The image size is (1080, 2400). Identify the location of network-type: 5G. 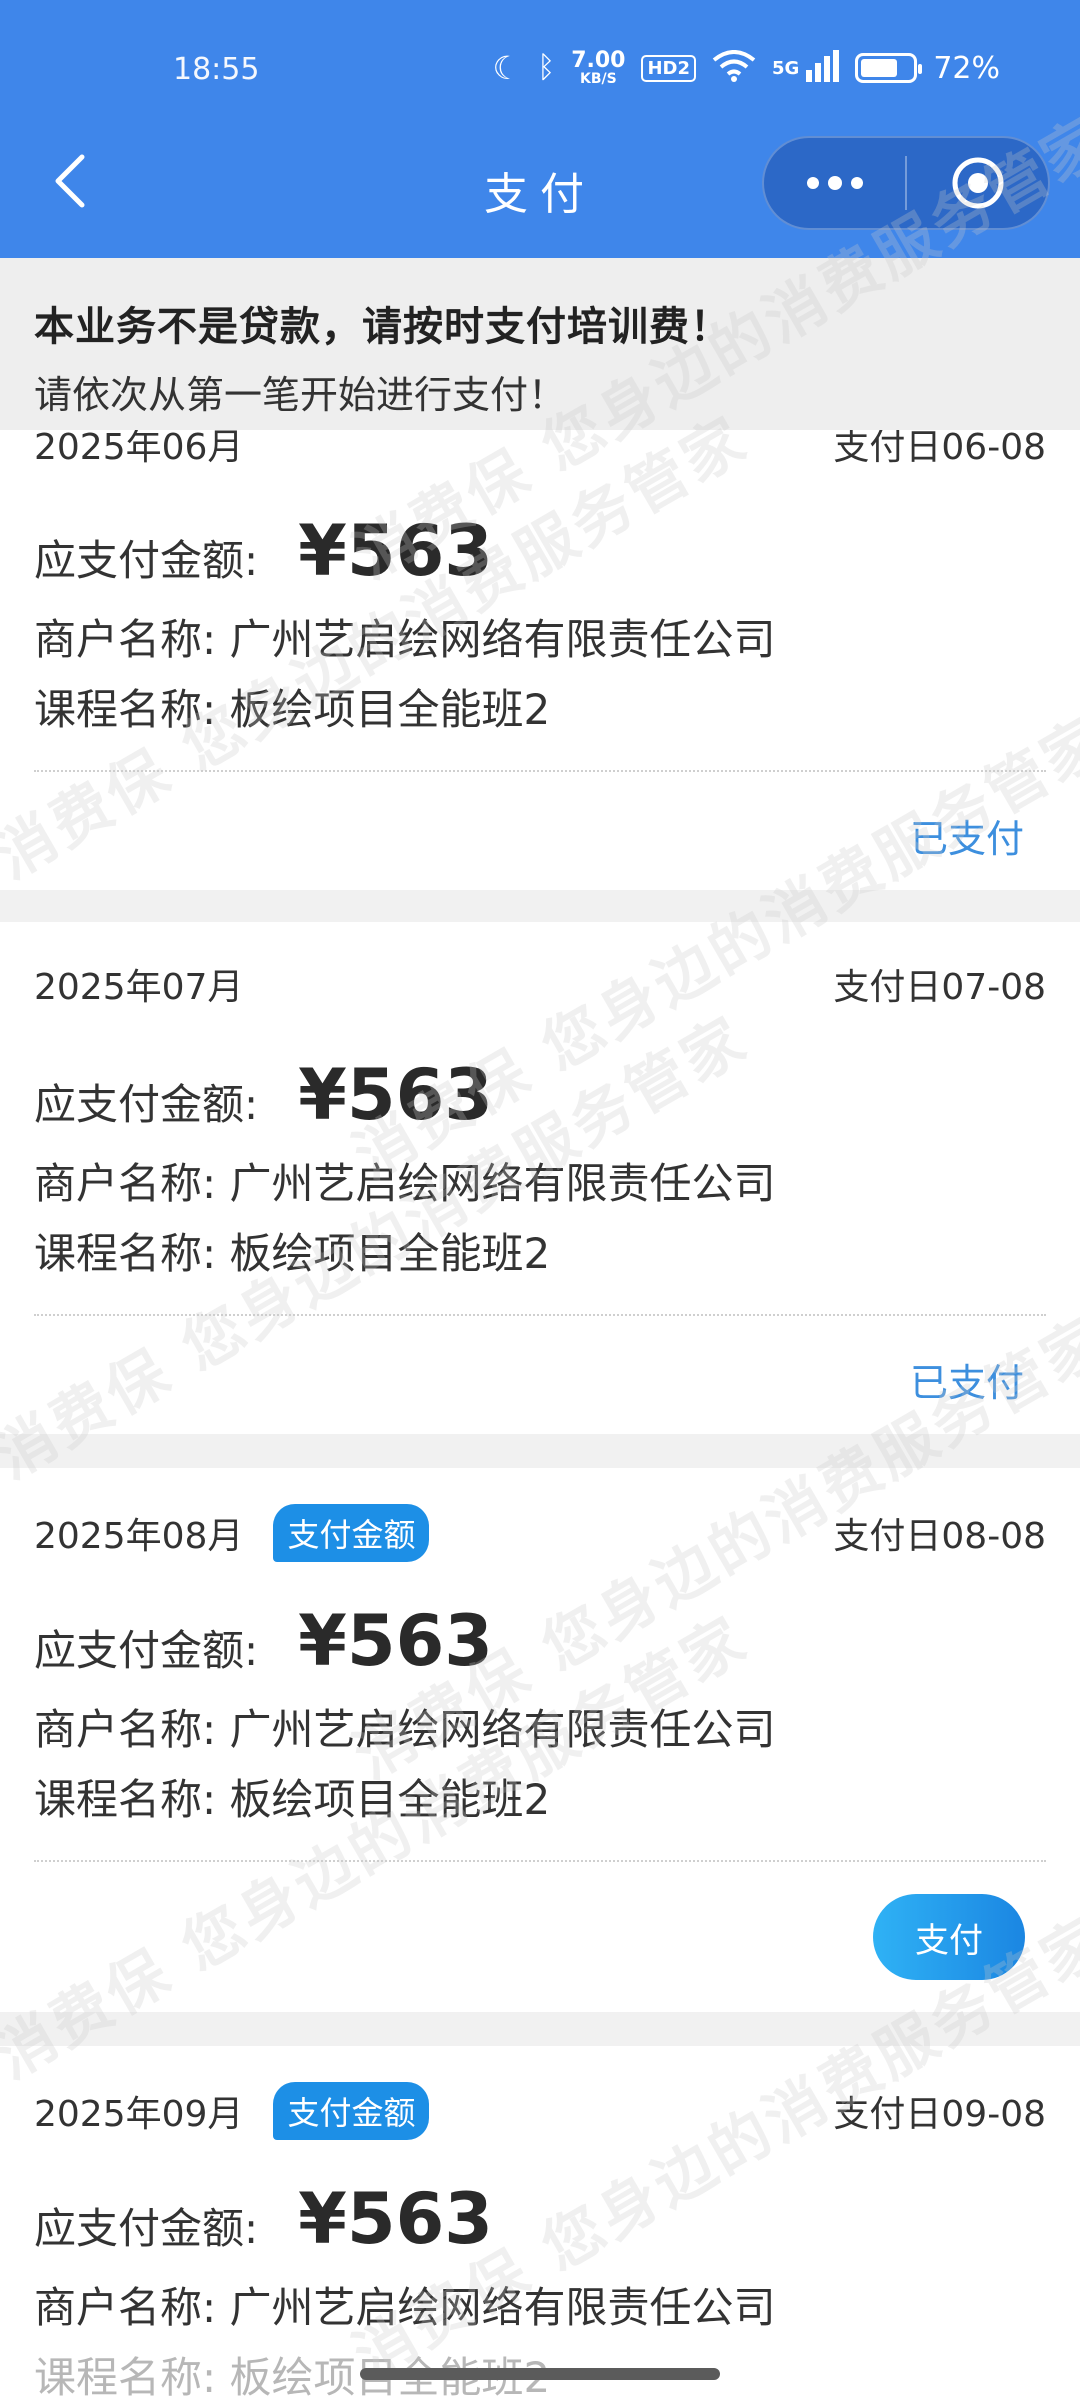
(786, 68).